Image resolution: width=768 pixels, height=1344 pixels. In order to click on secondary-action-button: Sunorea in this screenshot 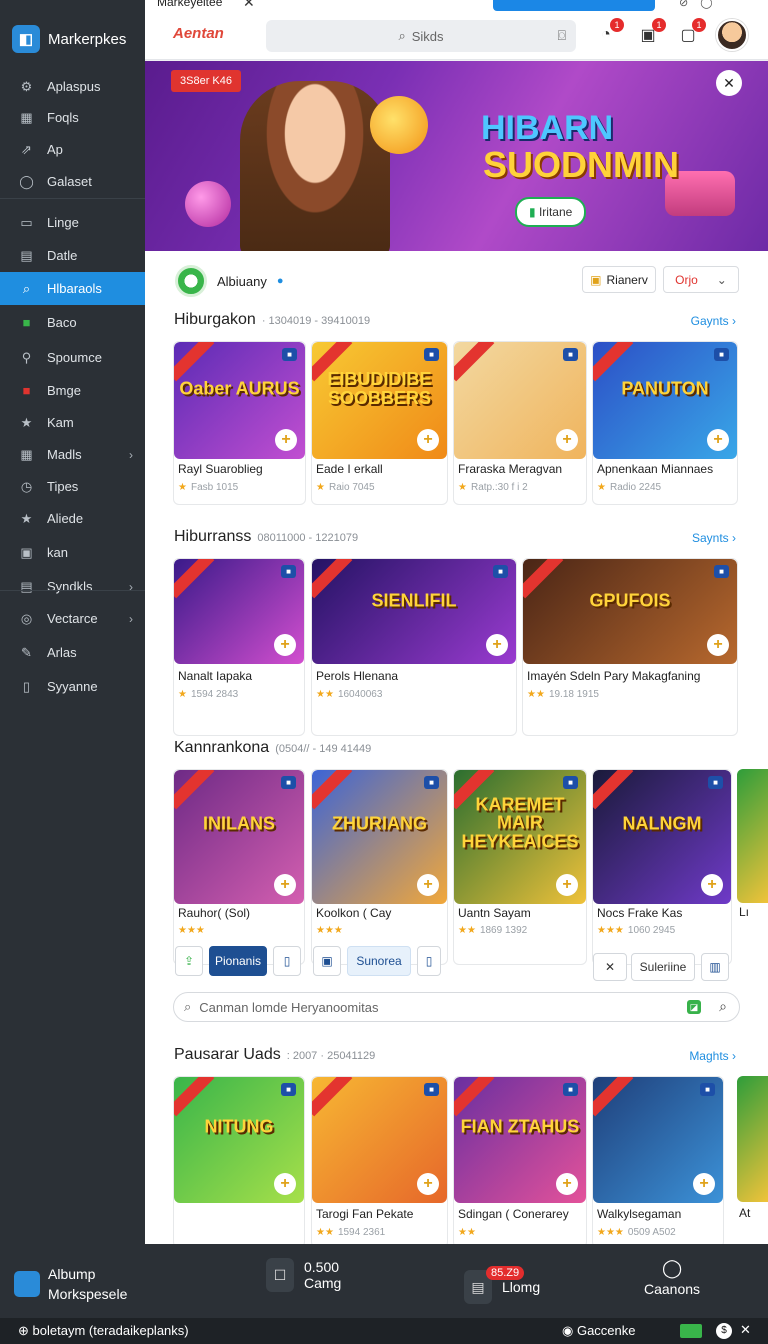, I will do `click(379, 961)`.